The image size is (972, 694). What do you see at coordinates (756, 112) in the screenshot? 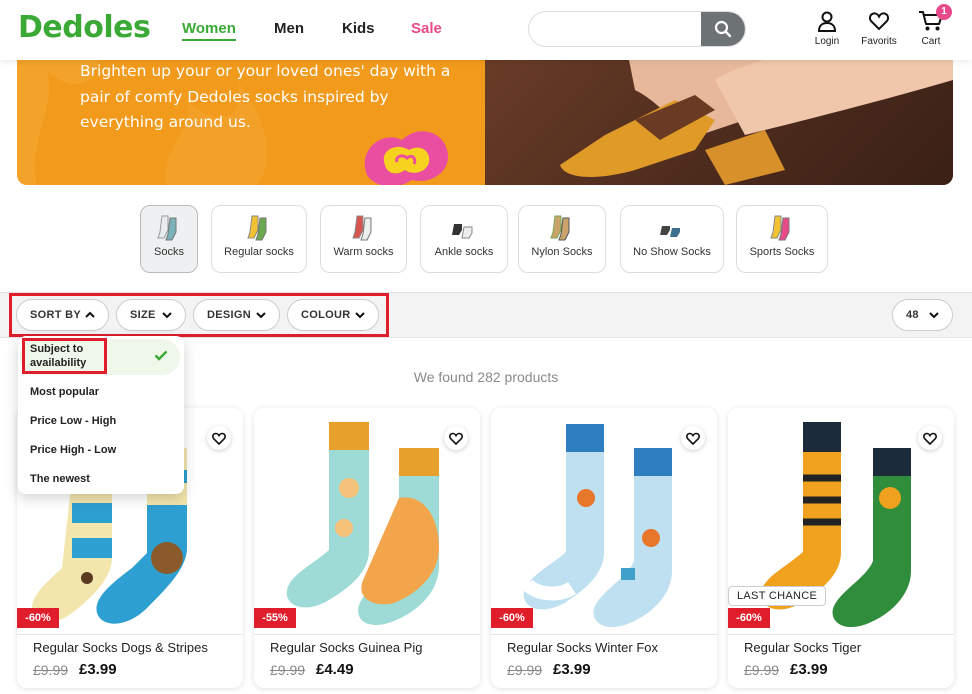
I see `banner-legs-illustration` at bounding box center [756, 112].